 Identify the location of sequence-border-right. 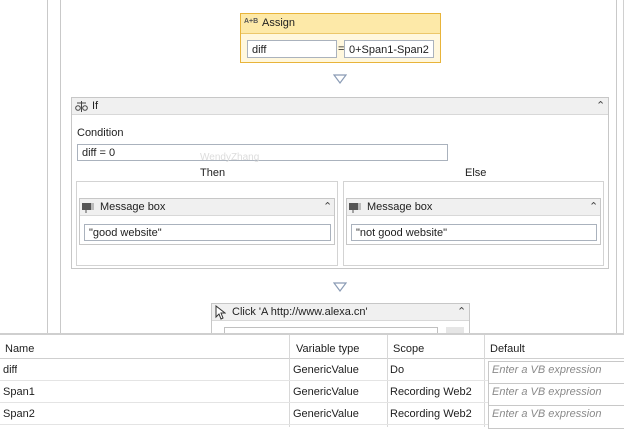
(616, 166).